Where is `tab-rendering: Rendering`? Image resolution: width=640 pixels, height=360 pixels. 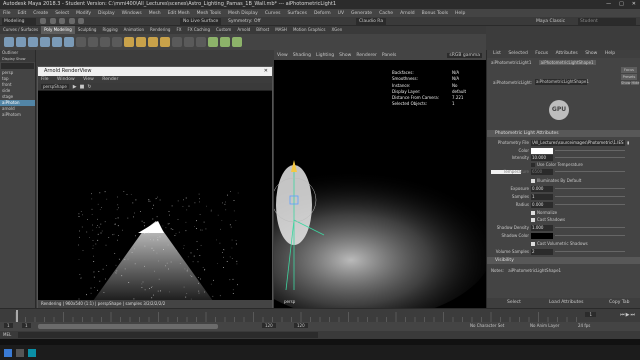 tab-rendering: Rendering is located at coordinates (160, 30).